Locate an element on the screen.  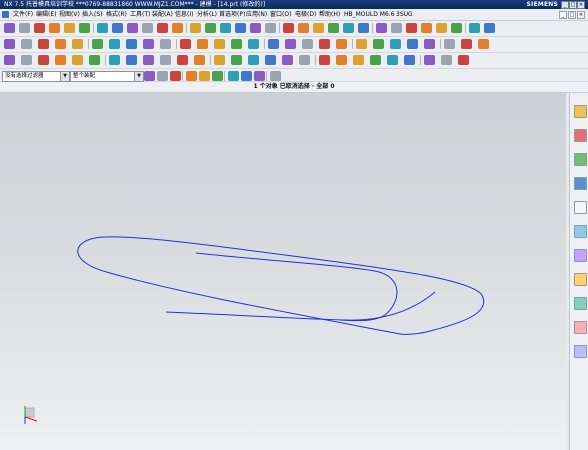
snap-quadrant-icon is located at coordinates (204, 76).